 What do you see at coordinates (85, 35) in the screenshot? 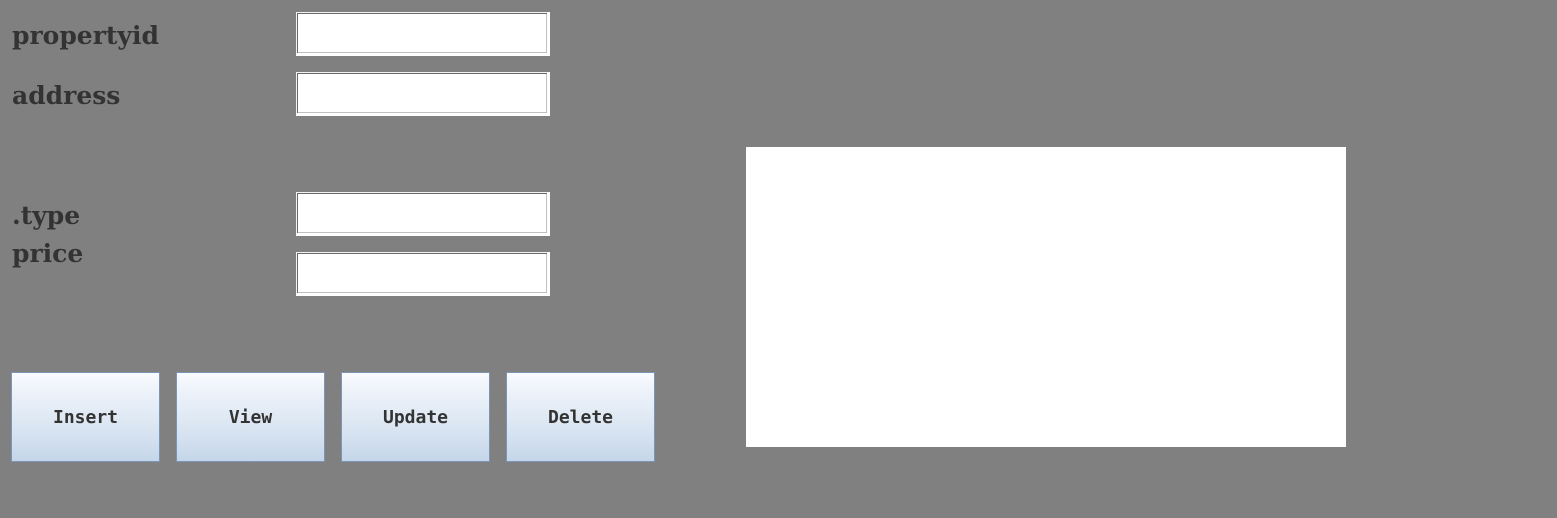
I see `label-propertyid: propertyid` at bounding box center [85, 35].